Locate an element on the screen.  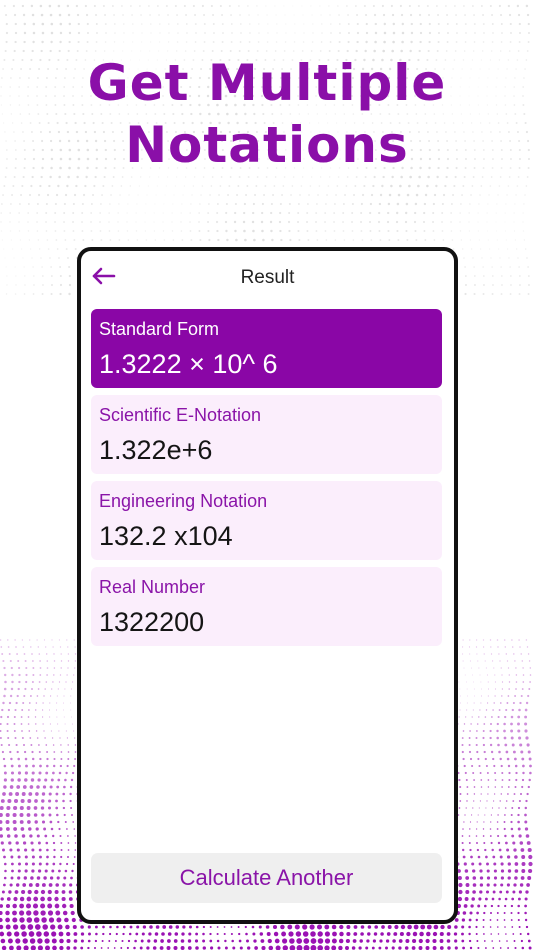
result-value: 132.2 x104 is located at coordinates (166, 536).